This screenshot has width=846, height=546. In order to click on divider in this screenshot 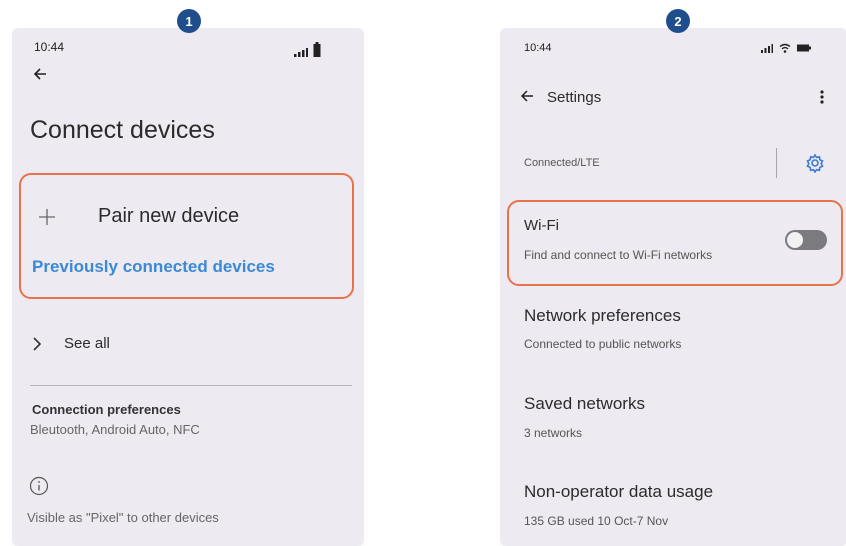, I will do `click(191, 385)`.